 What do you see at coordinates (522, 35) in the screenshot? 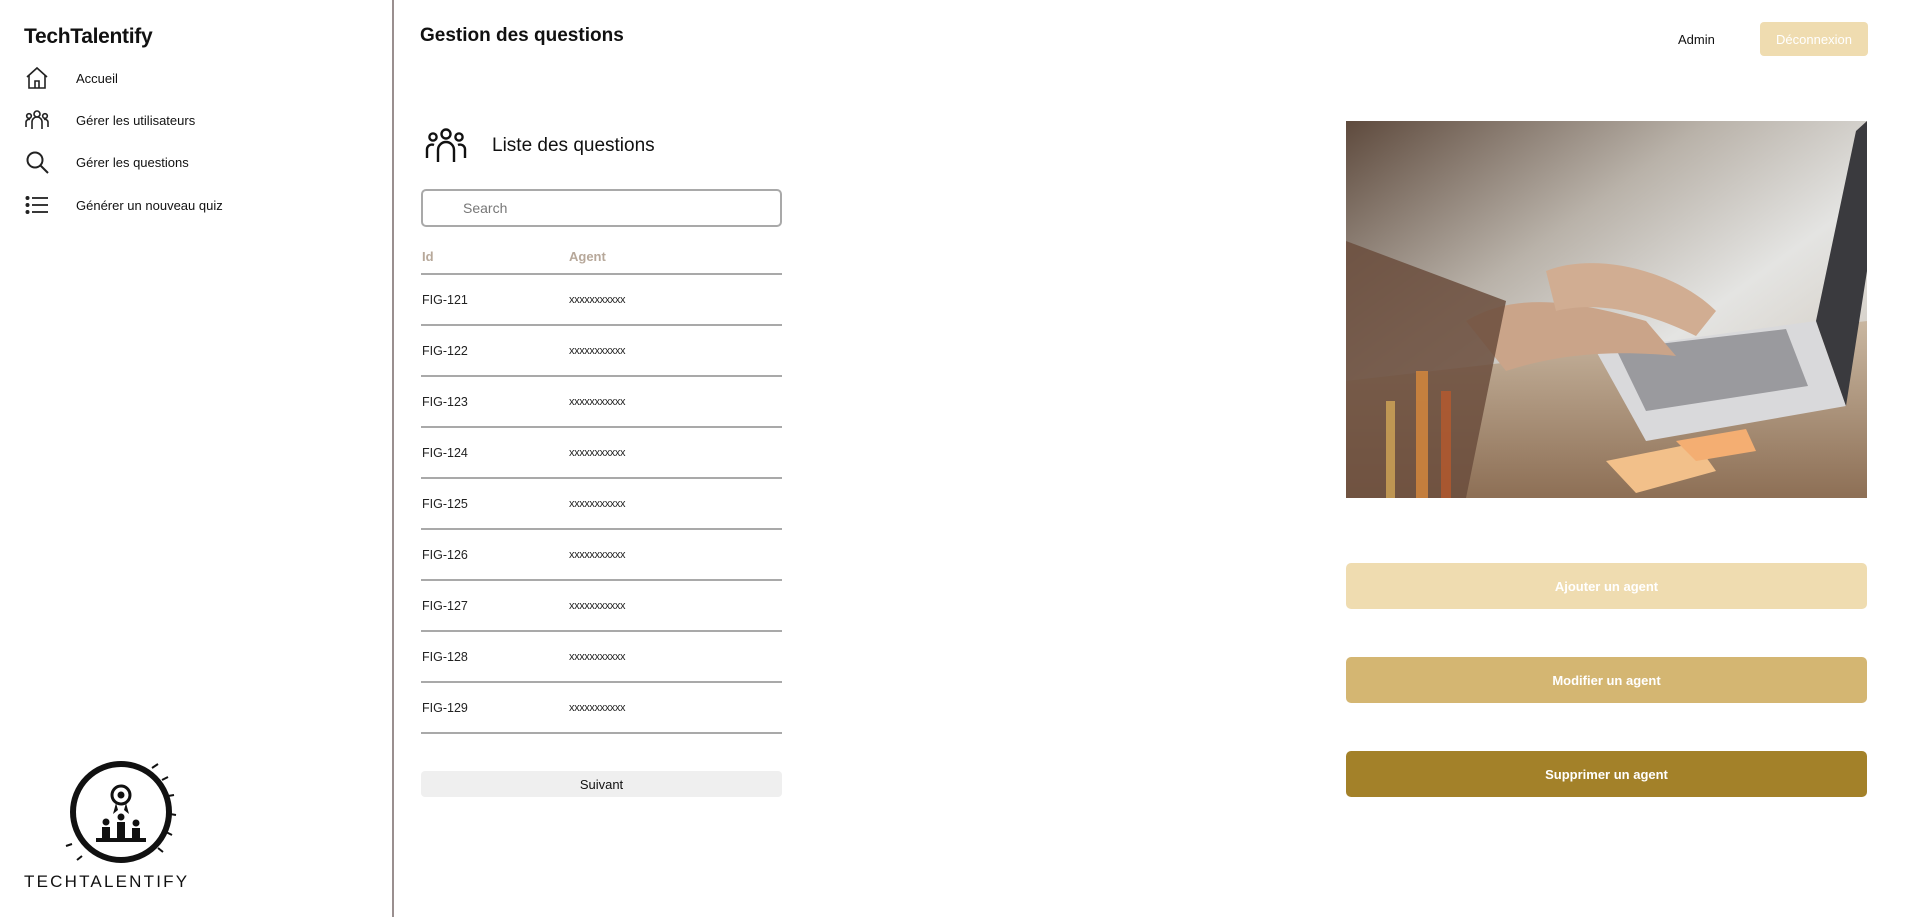
I see `page-title: Gestion des questions` at bounding box center [522, 35].